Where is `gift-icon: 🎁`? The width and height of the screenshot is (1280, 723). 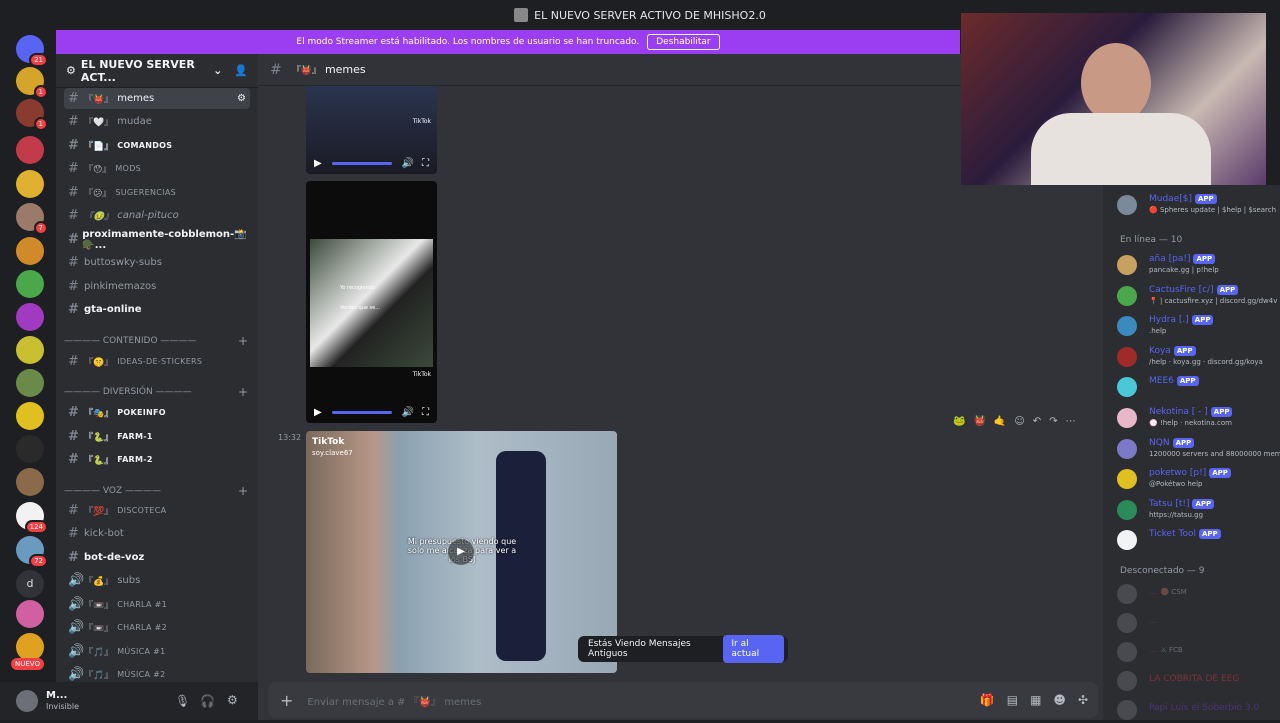
gift-icon: 🎁 is located at coordinates (987, 700).